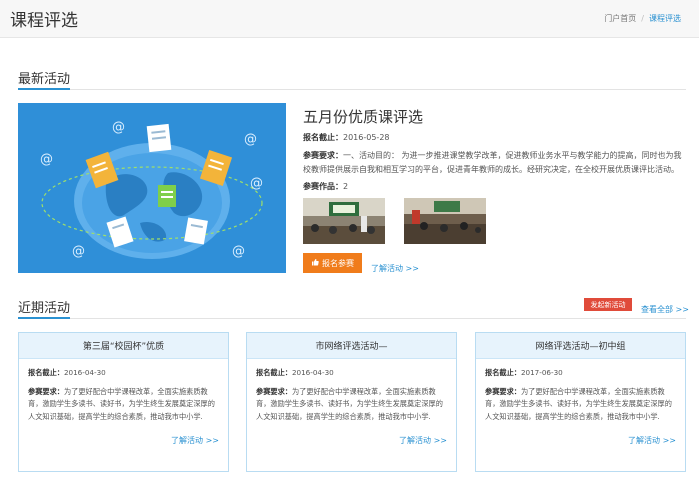 The image size is (699, 481). What do you see at coordinates (44, 308) in the screenshot?
I see `recent-section-label: 近期活动` at bounding box center [44, 308].